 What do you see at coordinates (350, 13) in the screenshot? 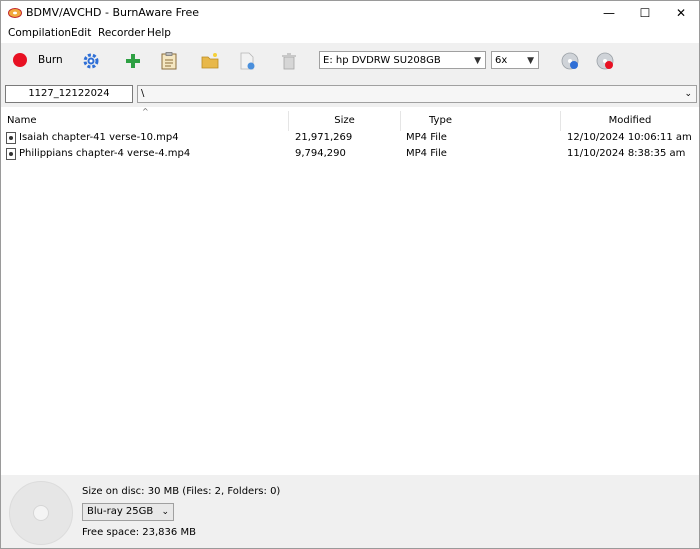
I see `title-bar: BDMV/AVCHD - BurnAware Free — ☐ ✕` at bounding box center [350, 13].